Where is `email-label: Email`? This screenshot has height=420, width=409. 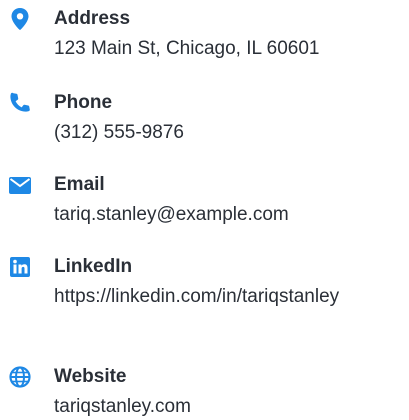 email-label: Email is located at coordinates (79, 184).